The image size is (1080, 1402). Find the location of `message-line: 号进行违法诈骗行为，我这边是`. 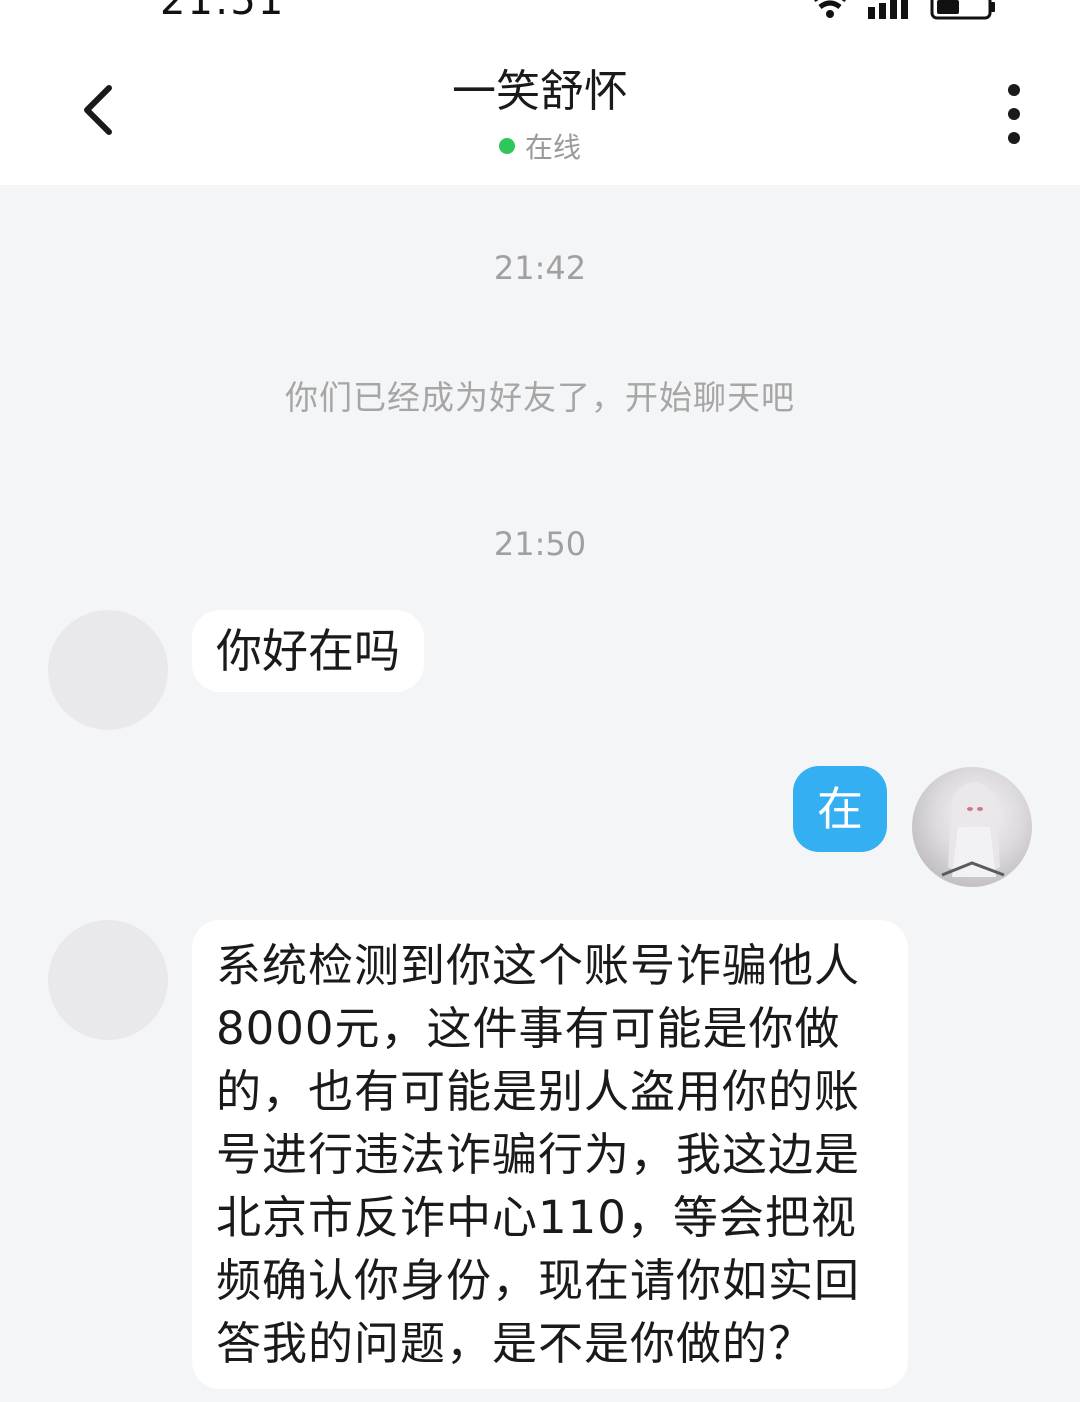

message-line: 号进行违法诈骗行为，我这边是 is located at coordinates (538, 1154).